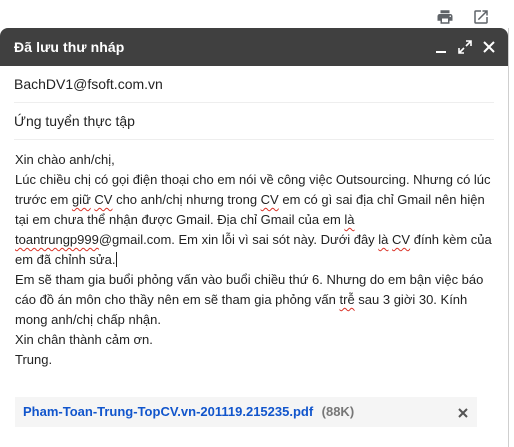 This screenshot has width=514, height=447. I want to click on misspelled-word: toantrungp999, so click(57, 239).